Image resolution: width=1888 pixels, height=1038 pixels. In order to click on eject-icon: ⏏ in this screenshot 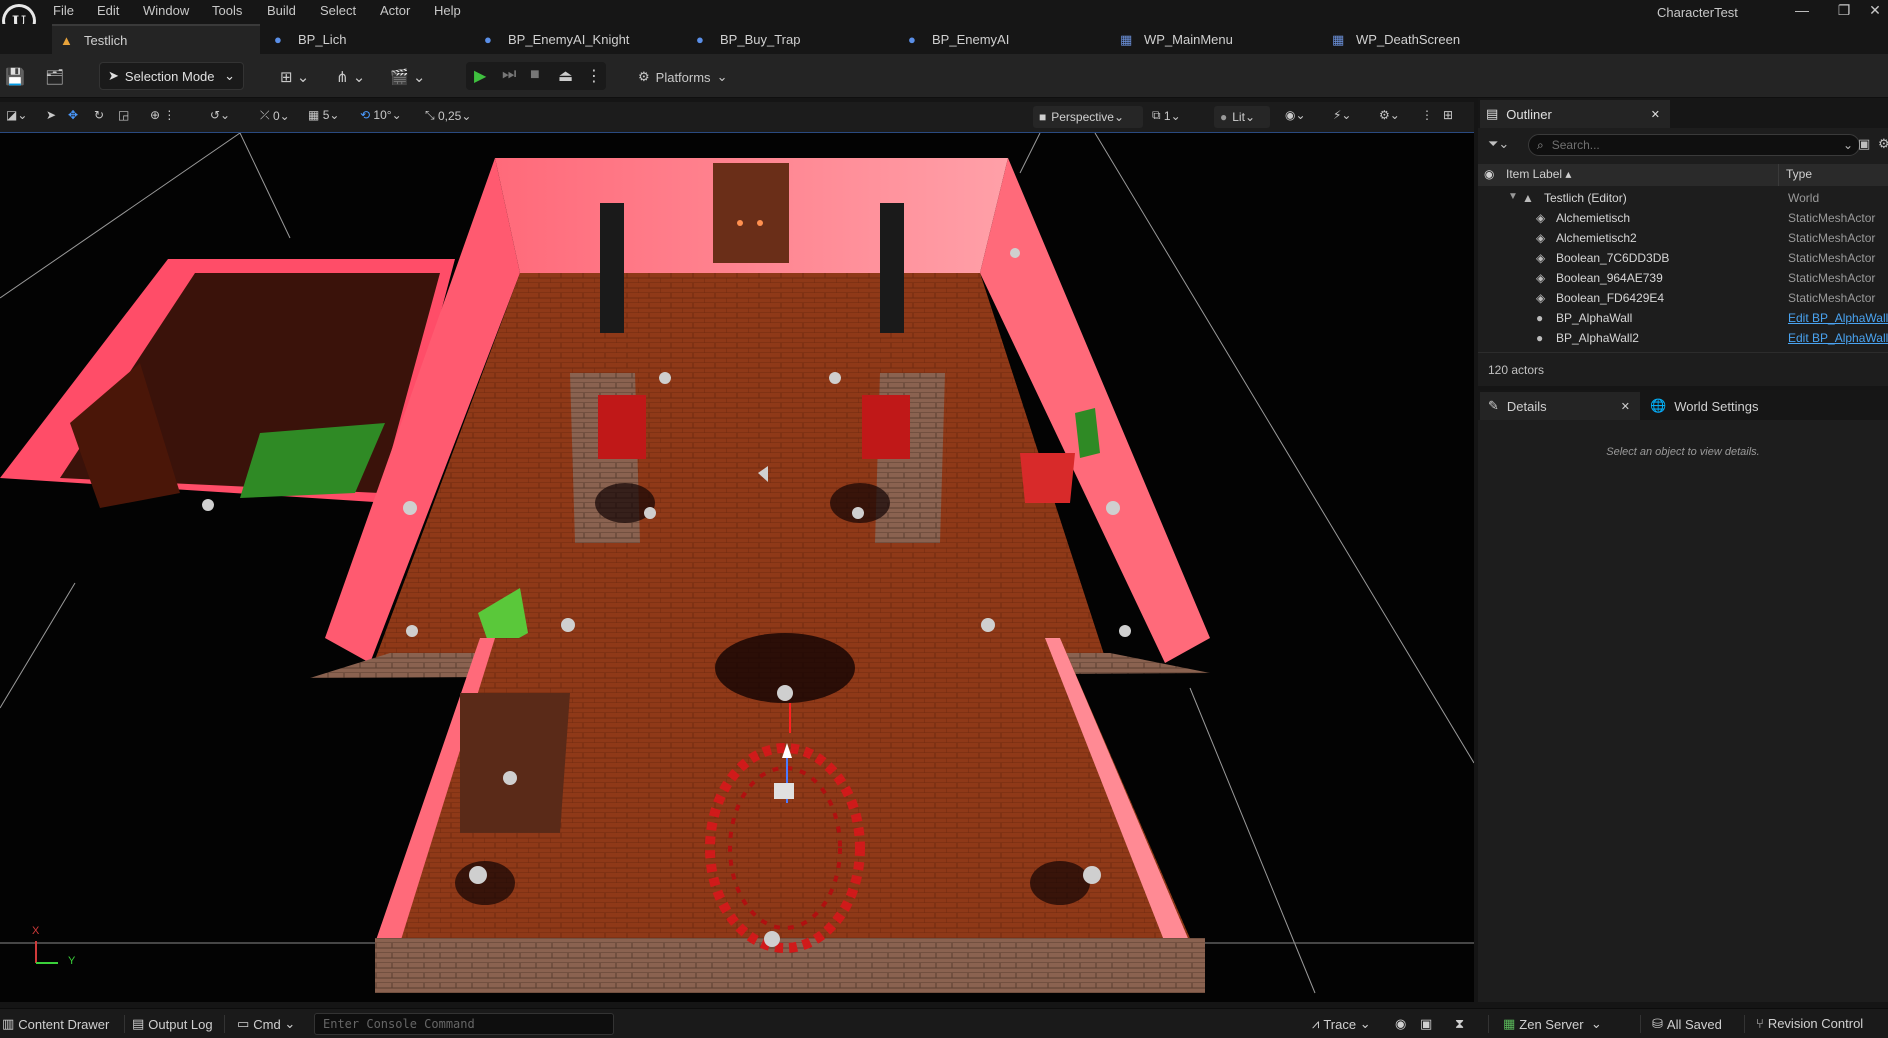, I will do `click(565, 76)`.